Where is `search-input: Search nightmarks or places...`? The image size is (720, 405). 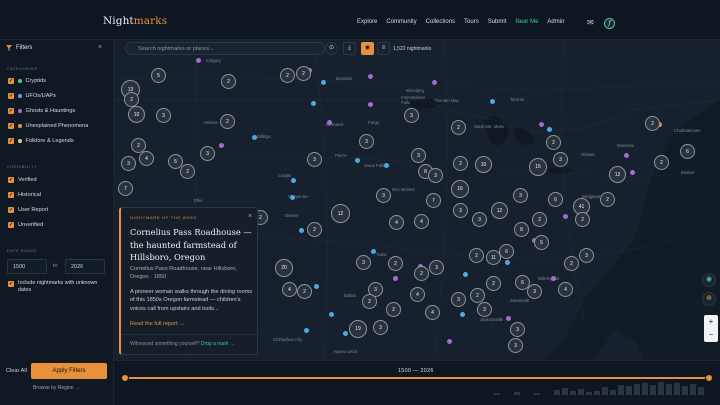
search-input: Search nightmarks or places... is located at coordinates (225, 48).